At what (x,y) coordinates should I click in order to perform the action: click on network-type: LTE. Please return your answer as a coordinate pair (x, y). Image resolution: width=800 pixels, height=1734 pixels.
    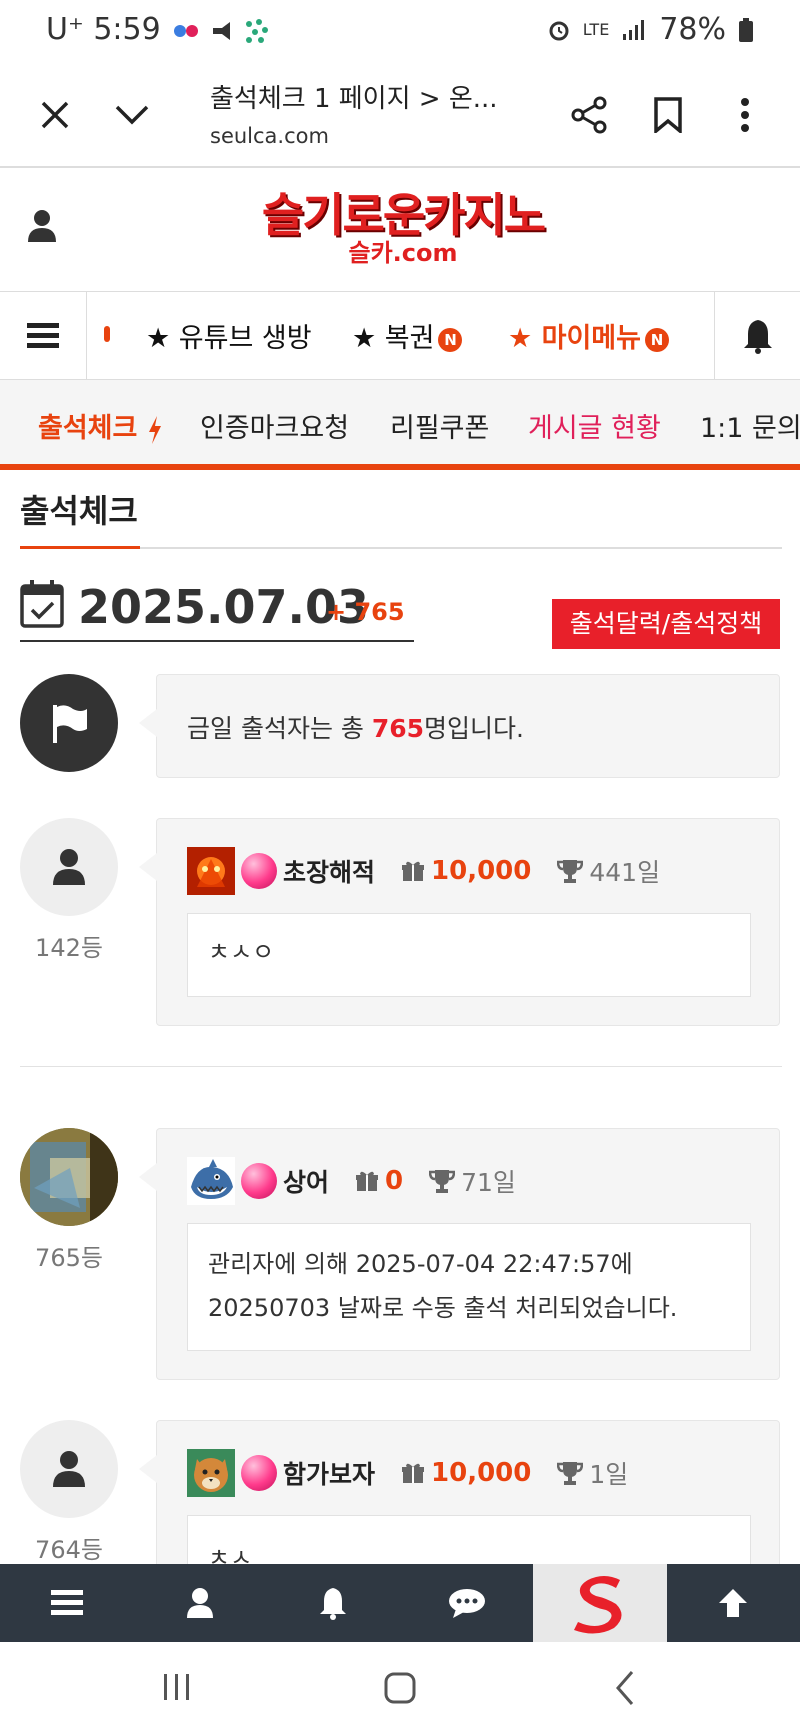
    Looking at the image, I should click on (596, 29).